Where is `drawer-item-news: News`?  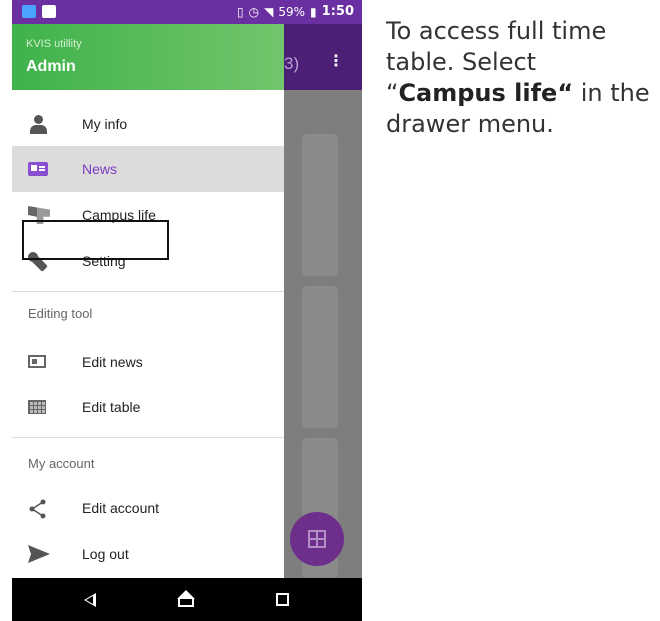
drawer-item-news: News is located at coordinates (148, 169).